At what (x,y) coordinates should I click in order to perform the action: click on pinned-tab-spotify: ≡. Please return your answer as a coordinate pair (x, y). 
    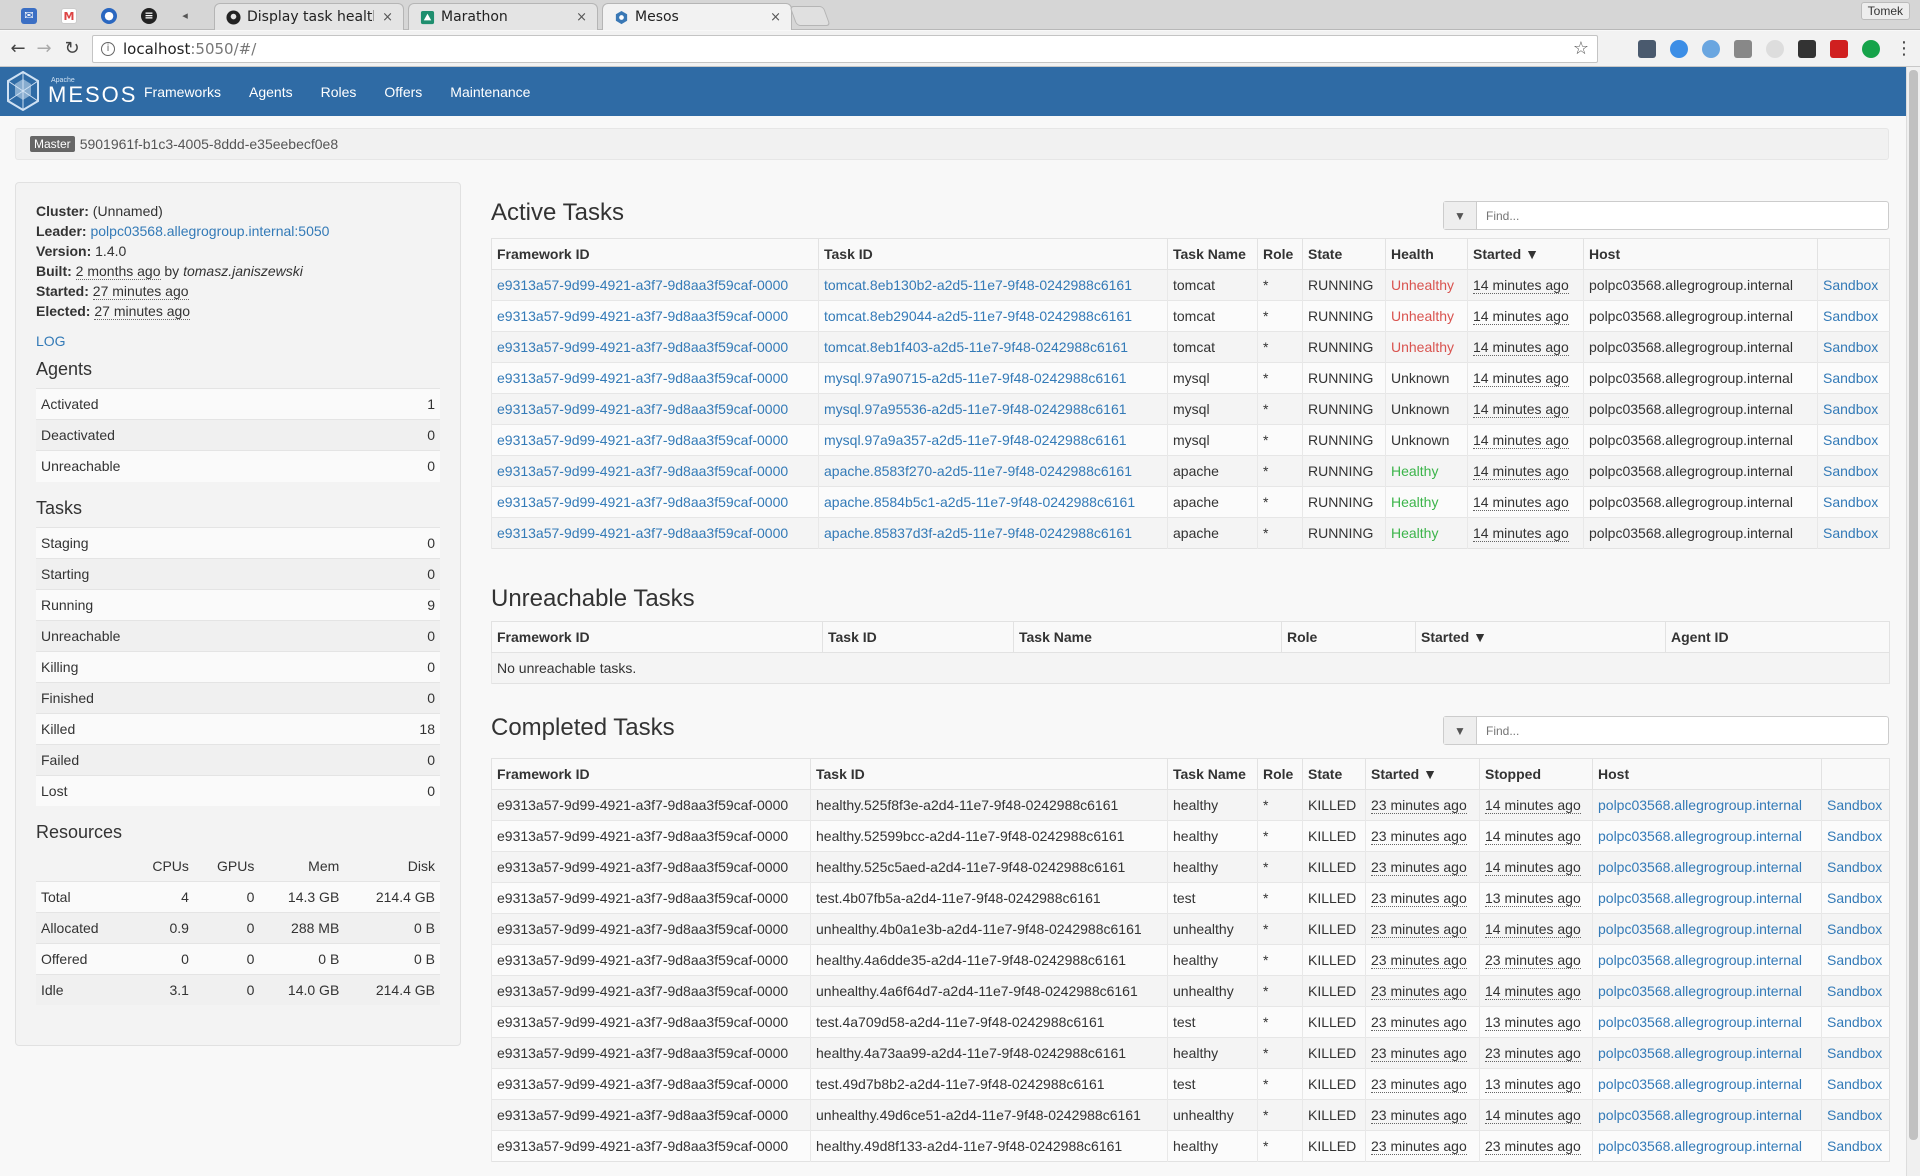
    Looking at the image, I should click on (149, 16).